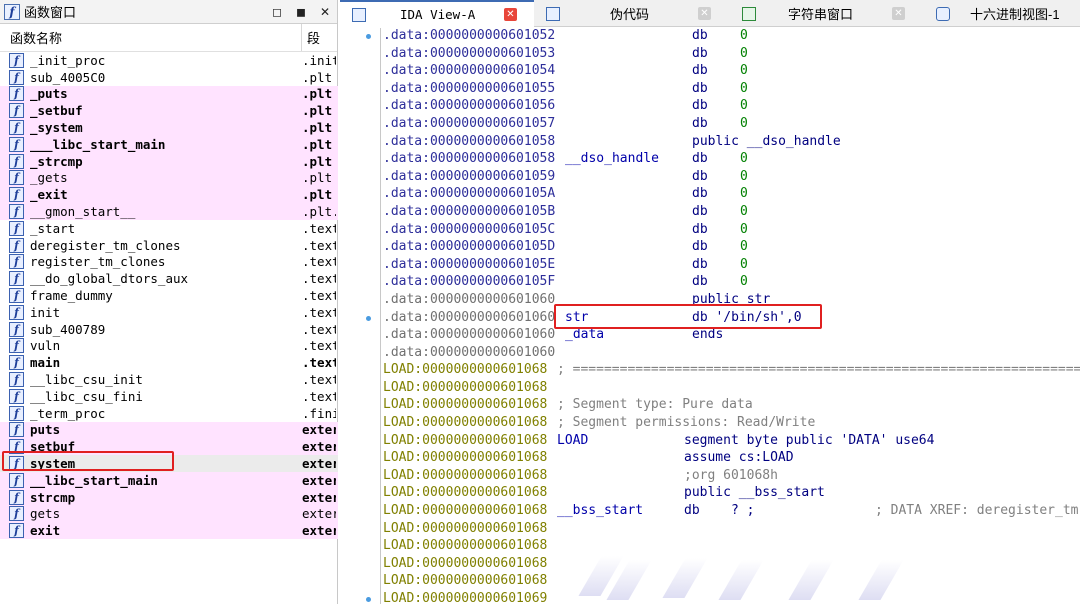 This screenshot has height=604, width=1080. What do you see at coordinates (169, 178) in the screenshot?
I see `function-row: f _gets .plt` at bounding box center [169, 178].